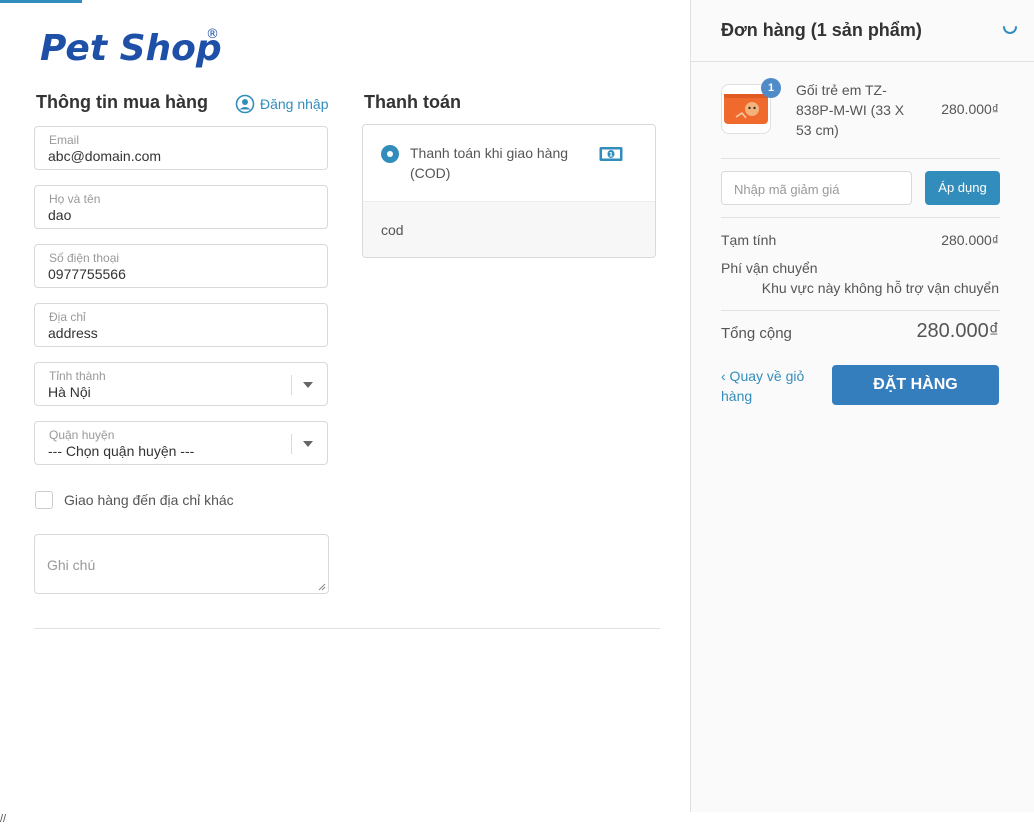  Describe the element at coordinates (392, 230) in the screenshot. I see `cod-description-text: cod` at that location.